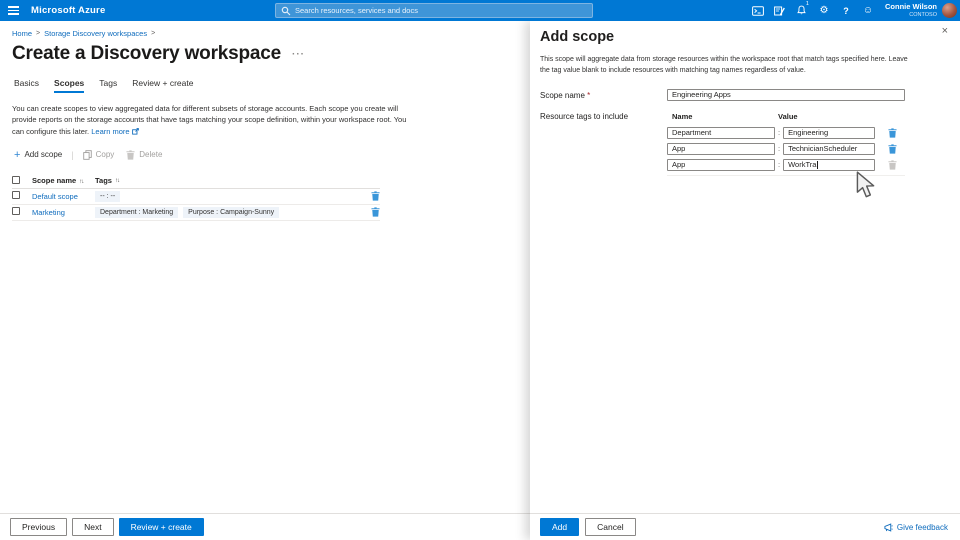 This screenshot has width=960, height=540. What do you see at coordinates (231, 212) in the screenshot?
I see `tag-chip: Purpose : Campaign-Sunny` at bounding box center [231, 212].